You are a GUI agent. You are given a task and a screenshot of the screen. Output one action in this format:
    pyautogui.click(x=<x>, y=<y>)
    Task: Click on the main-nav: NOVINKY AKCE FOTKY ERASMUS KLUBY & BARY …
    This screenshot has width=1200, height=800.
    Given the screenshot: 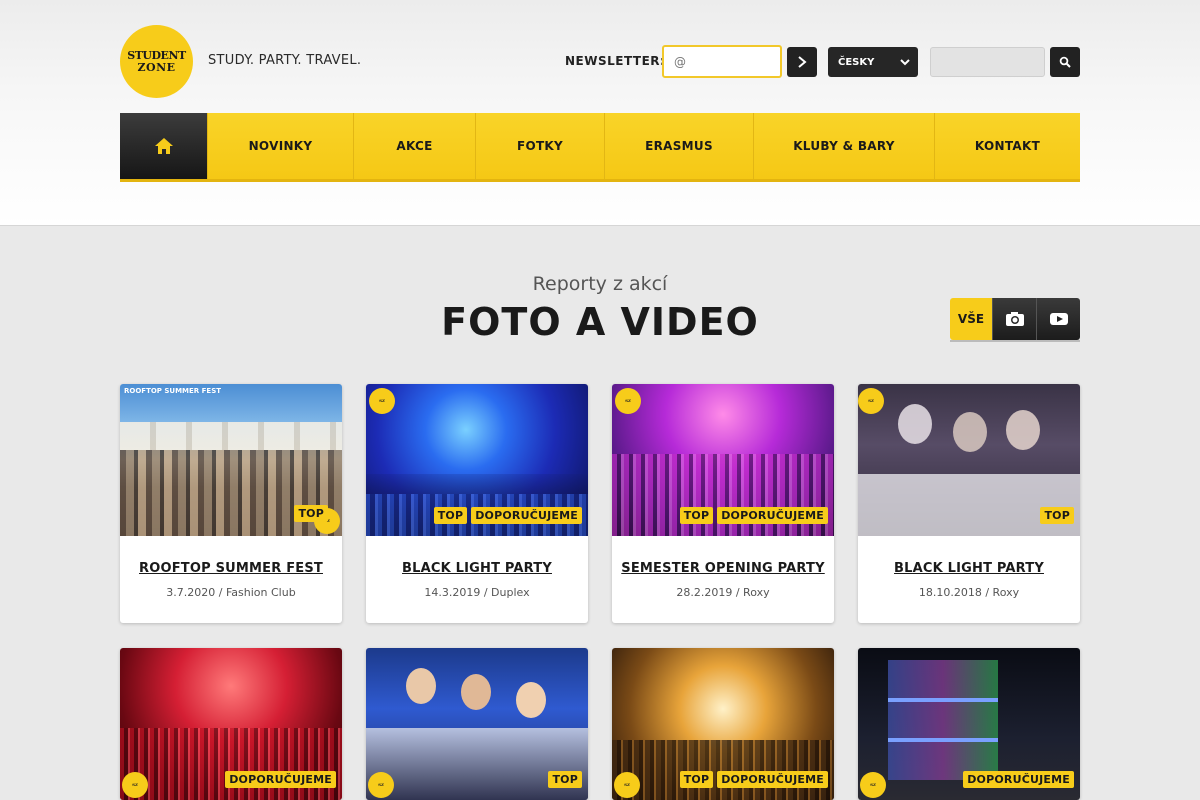 What is the action you would take?
    pyautogui.click(x=600, y=146)
    